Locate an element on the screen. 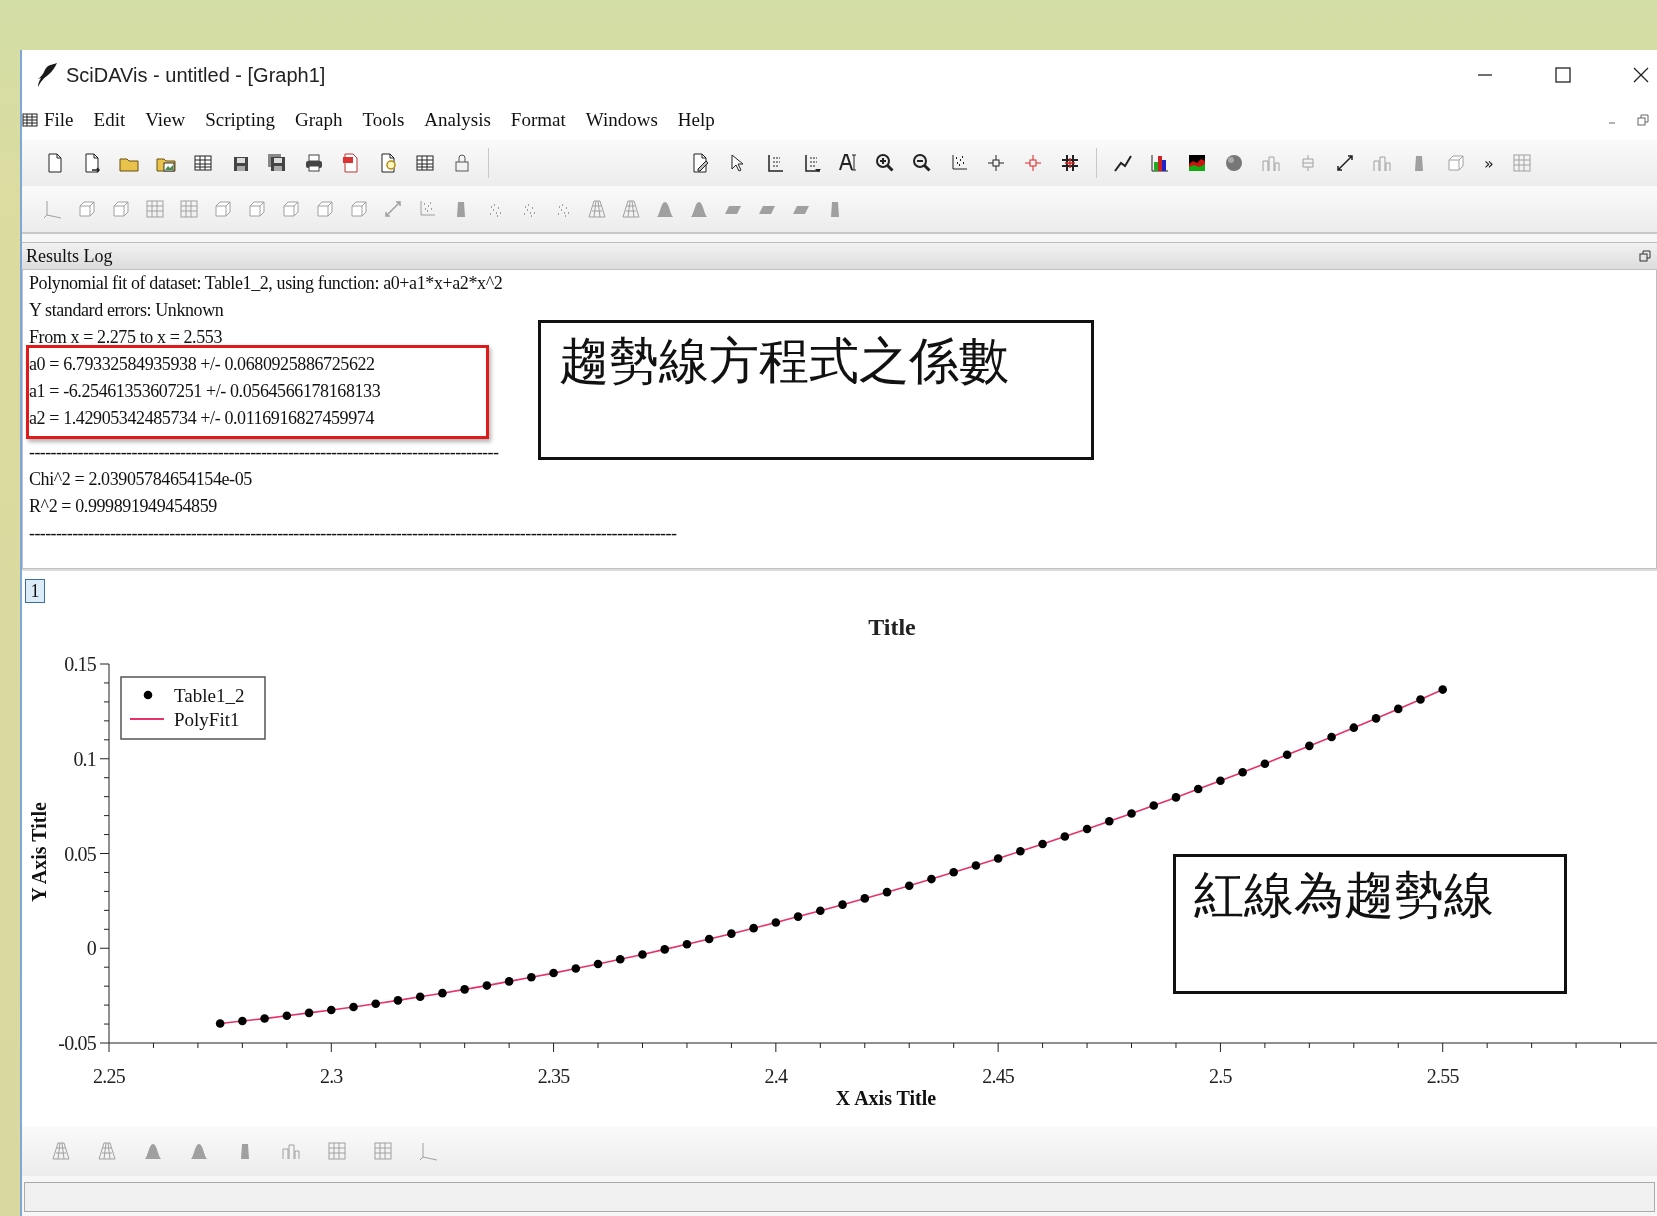  maximize-icon is located at coordinates (1563, 75).